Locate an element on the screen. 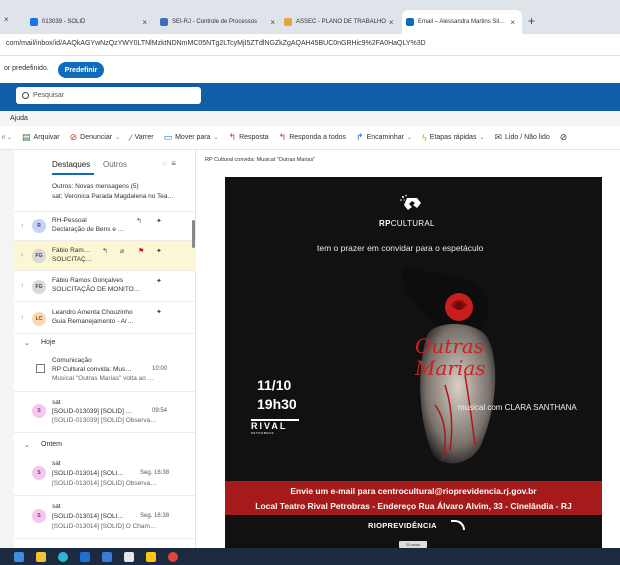 This screenshot has width=620, height=565. report-button: ⊘ Denunciar ⌄ is located at coordinates (95, 137).